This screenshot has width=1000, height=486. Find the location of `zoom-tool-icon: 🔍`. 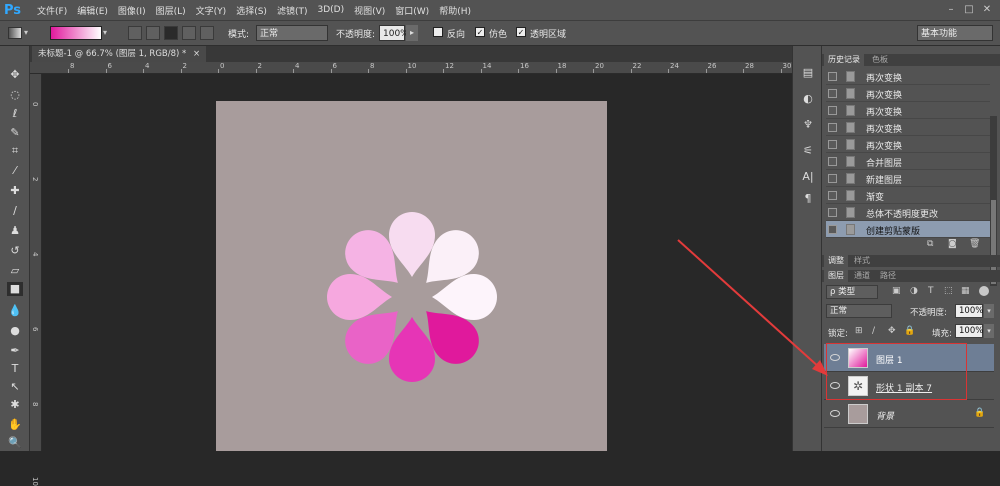

zoom-tool-icon: 🔍 is located at coordinates (15, 443).